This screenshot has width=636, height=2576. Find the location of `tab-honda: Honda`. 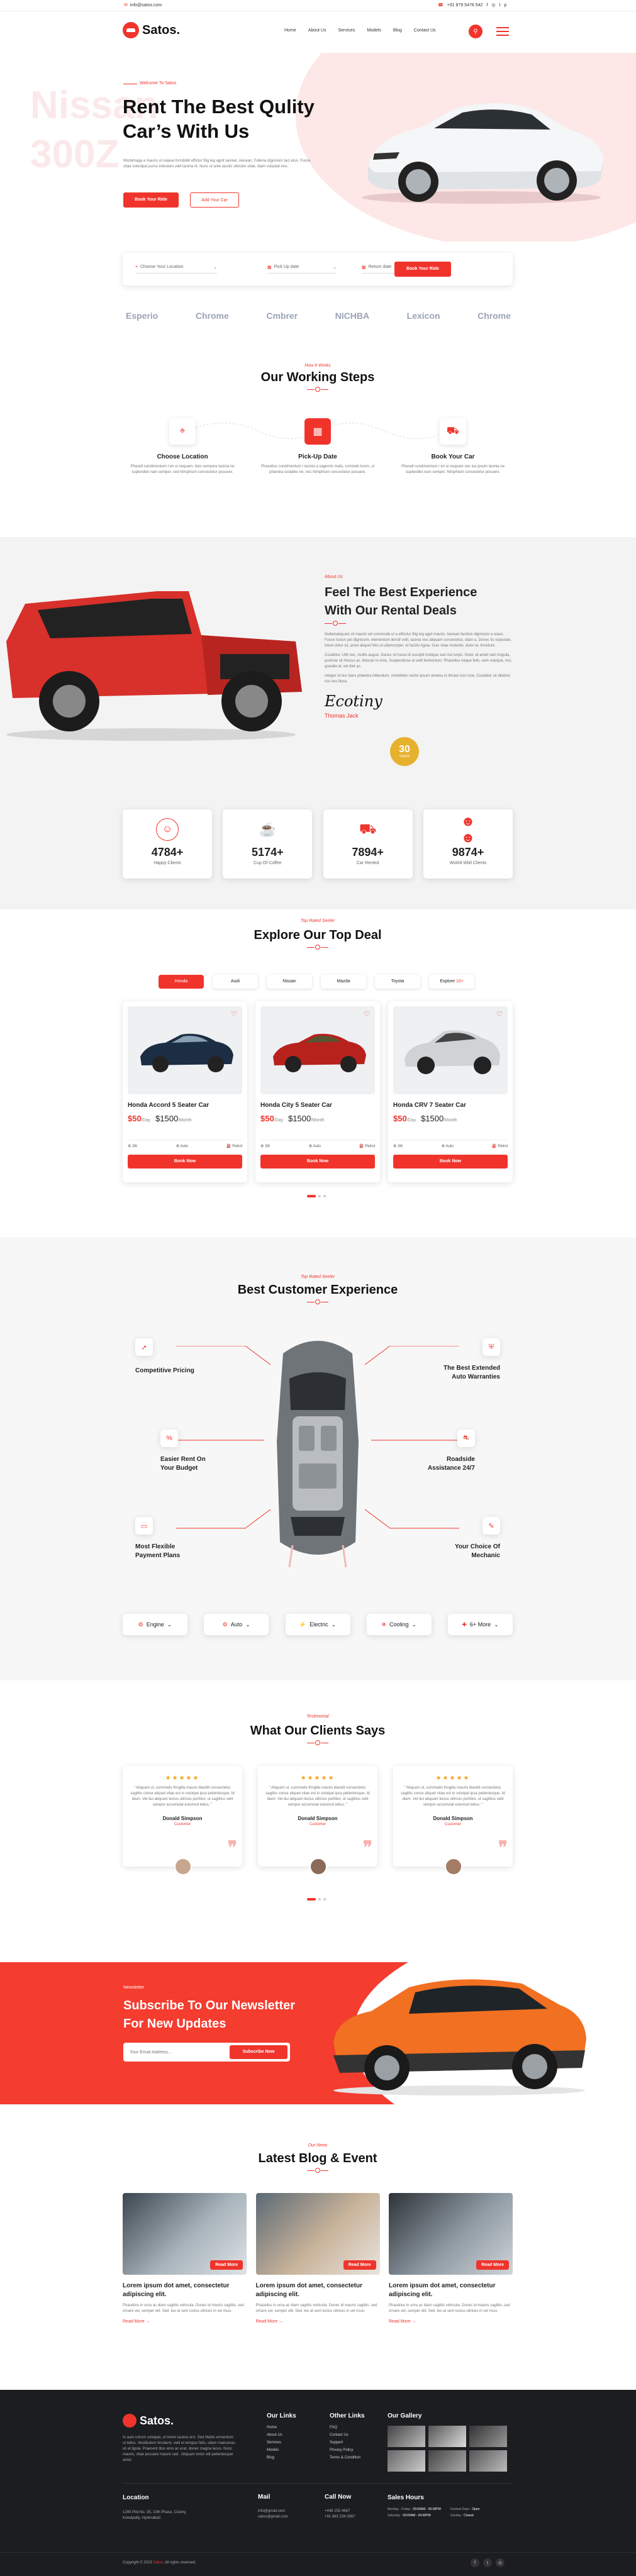

tab-honda: Honda is located at coordinates (181, 982).